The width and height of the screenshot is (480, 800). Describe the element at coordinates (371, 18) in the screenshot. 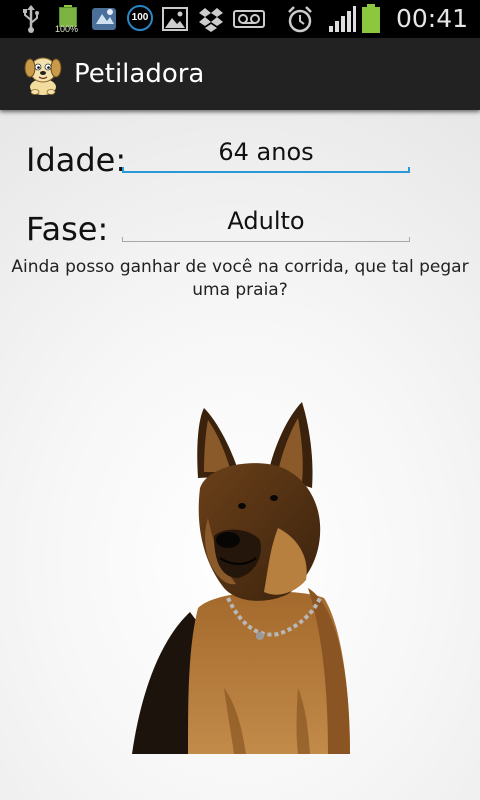

I see `battery-icon` at that location.